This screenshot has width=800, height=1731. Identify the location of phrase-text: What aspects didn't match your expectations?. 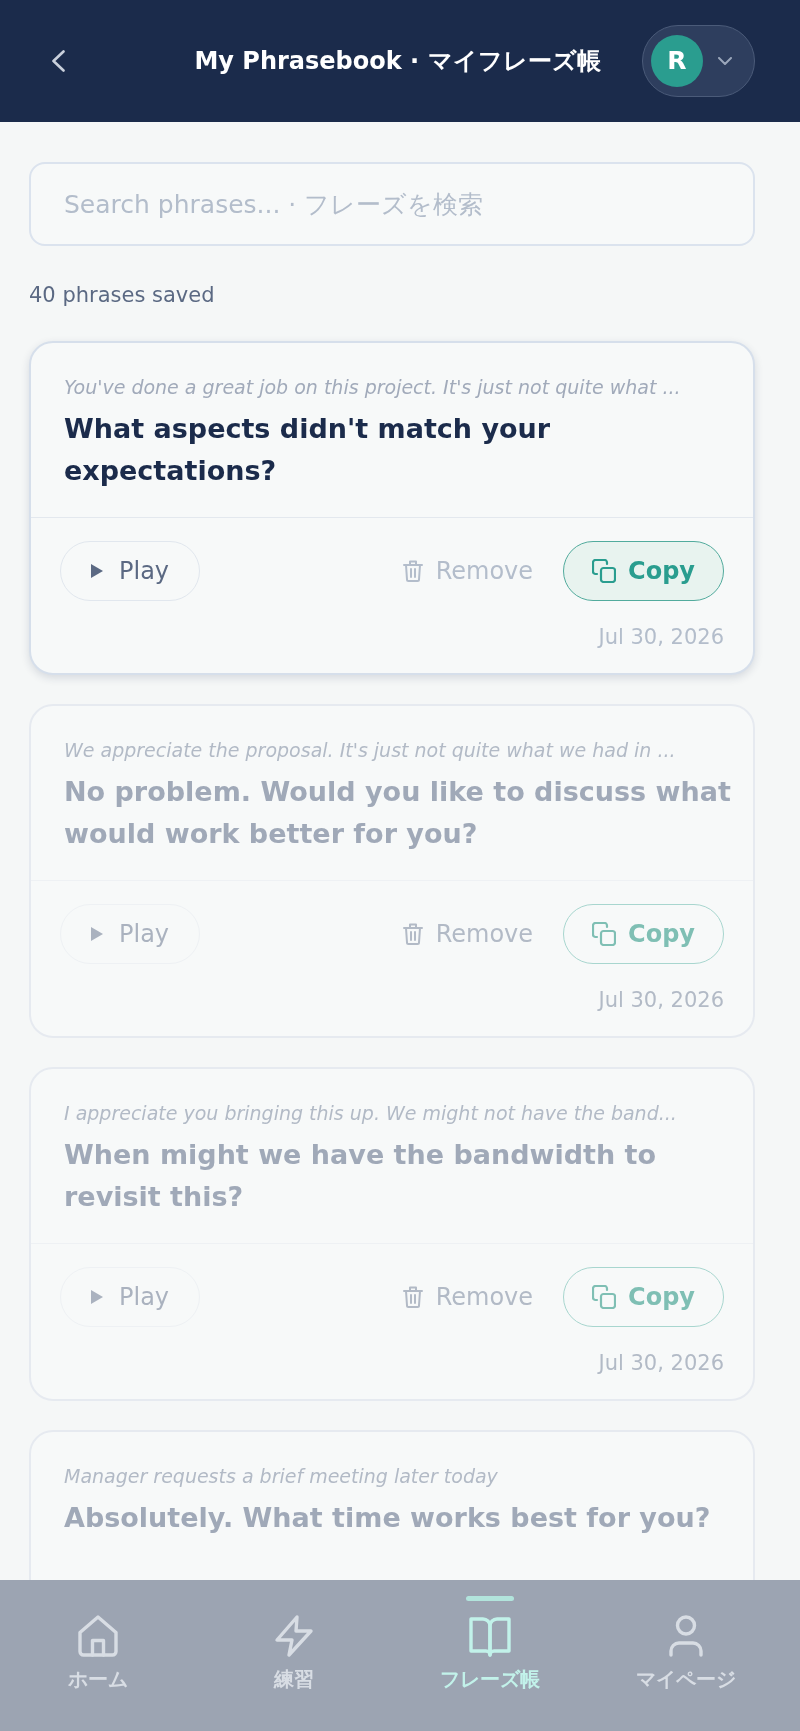
(308, 450).